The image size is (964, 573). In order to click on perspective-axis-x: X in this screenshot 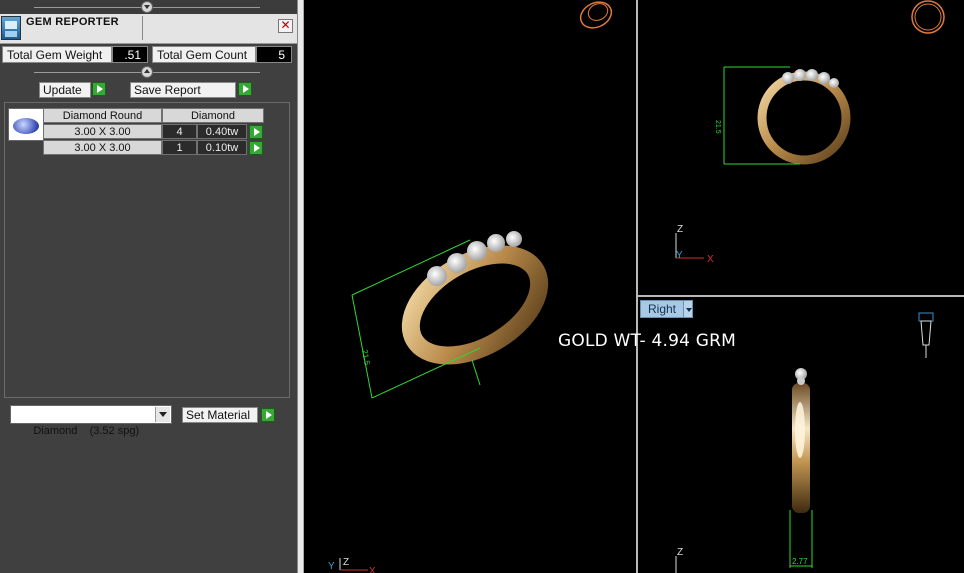, I will do `click(372, 569)`.